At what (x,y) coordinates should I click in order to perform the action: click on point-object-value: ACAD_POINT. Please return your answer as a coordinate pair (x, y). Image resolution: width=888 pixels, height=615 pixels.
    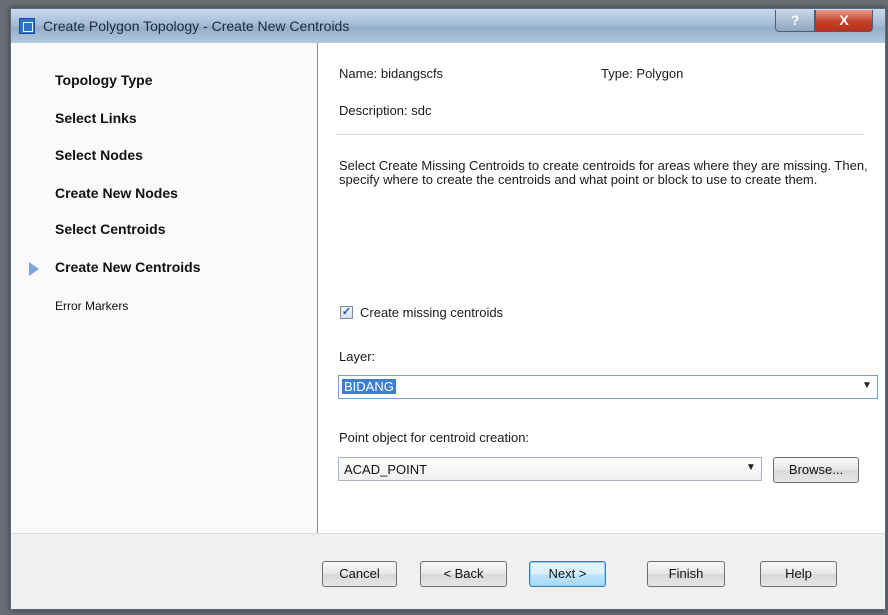
    Looking at the image, I should click on (385, 469).